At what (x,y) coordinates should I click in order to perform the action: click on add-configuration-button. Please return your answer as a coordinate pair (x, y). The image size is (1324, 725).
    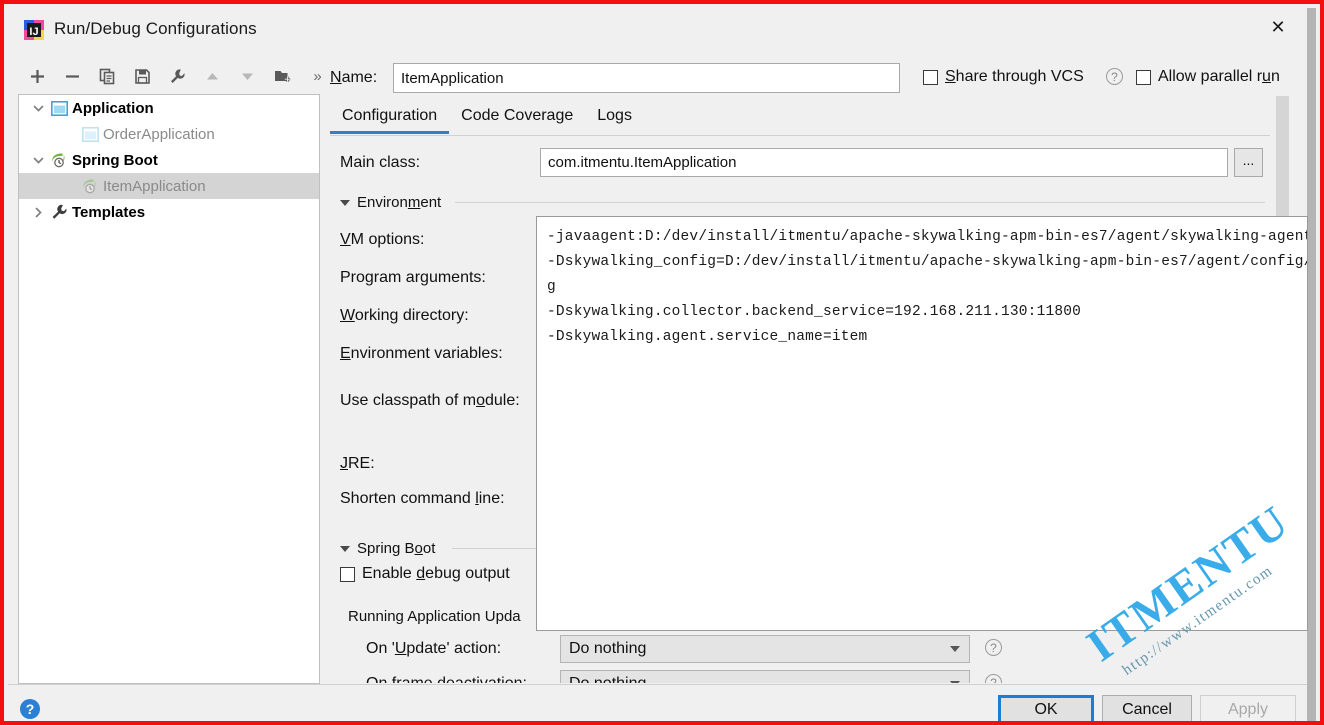
    Looking at the image, I should click on (37, 76).